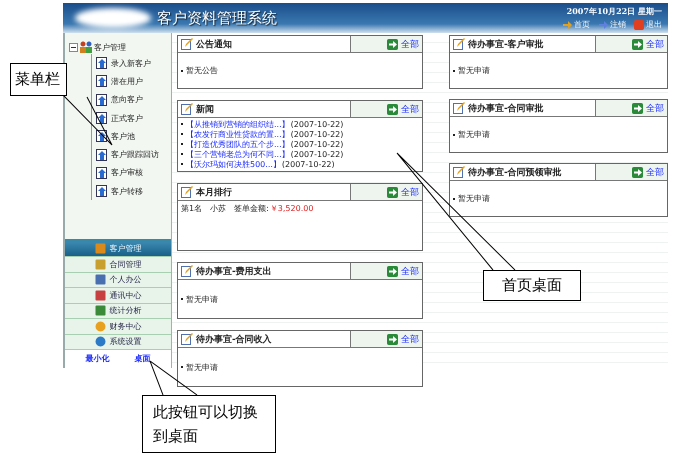 The image size is (691, 468). Describe the element at coordinates (142, 358) in the screenshot. I see `sidebar-link: 桌面` at that location.